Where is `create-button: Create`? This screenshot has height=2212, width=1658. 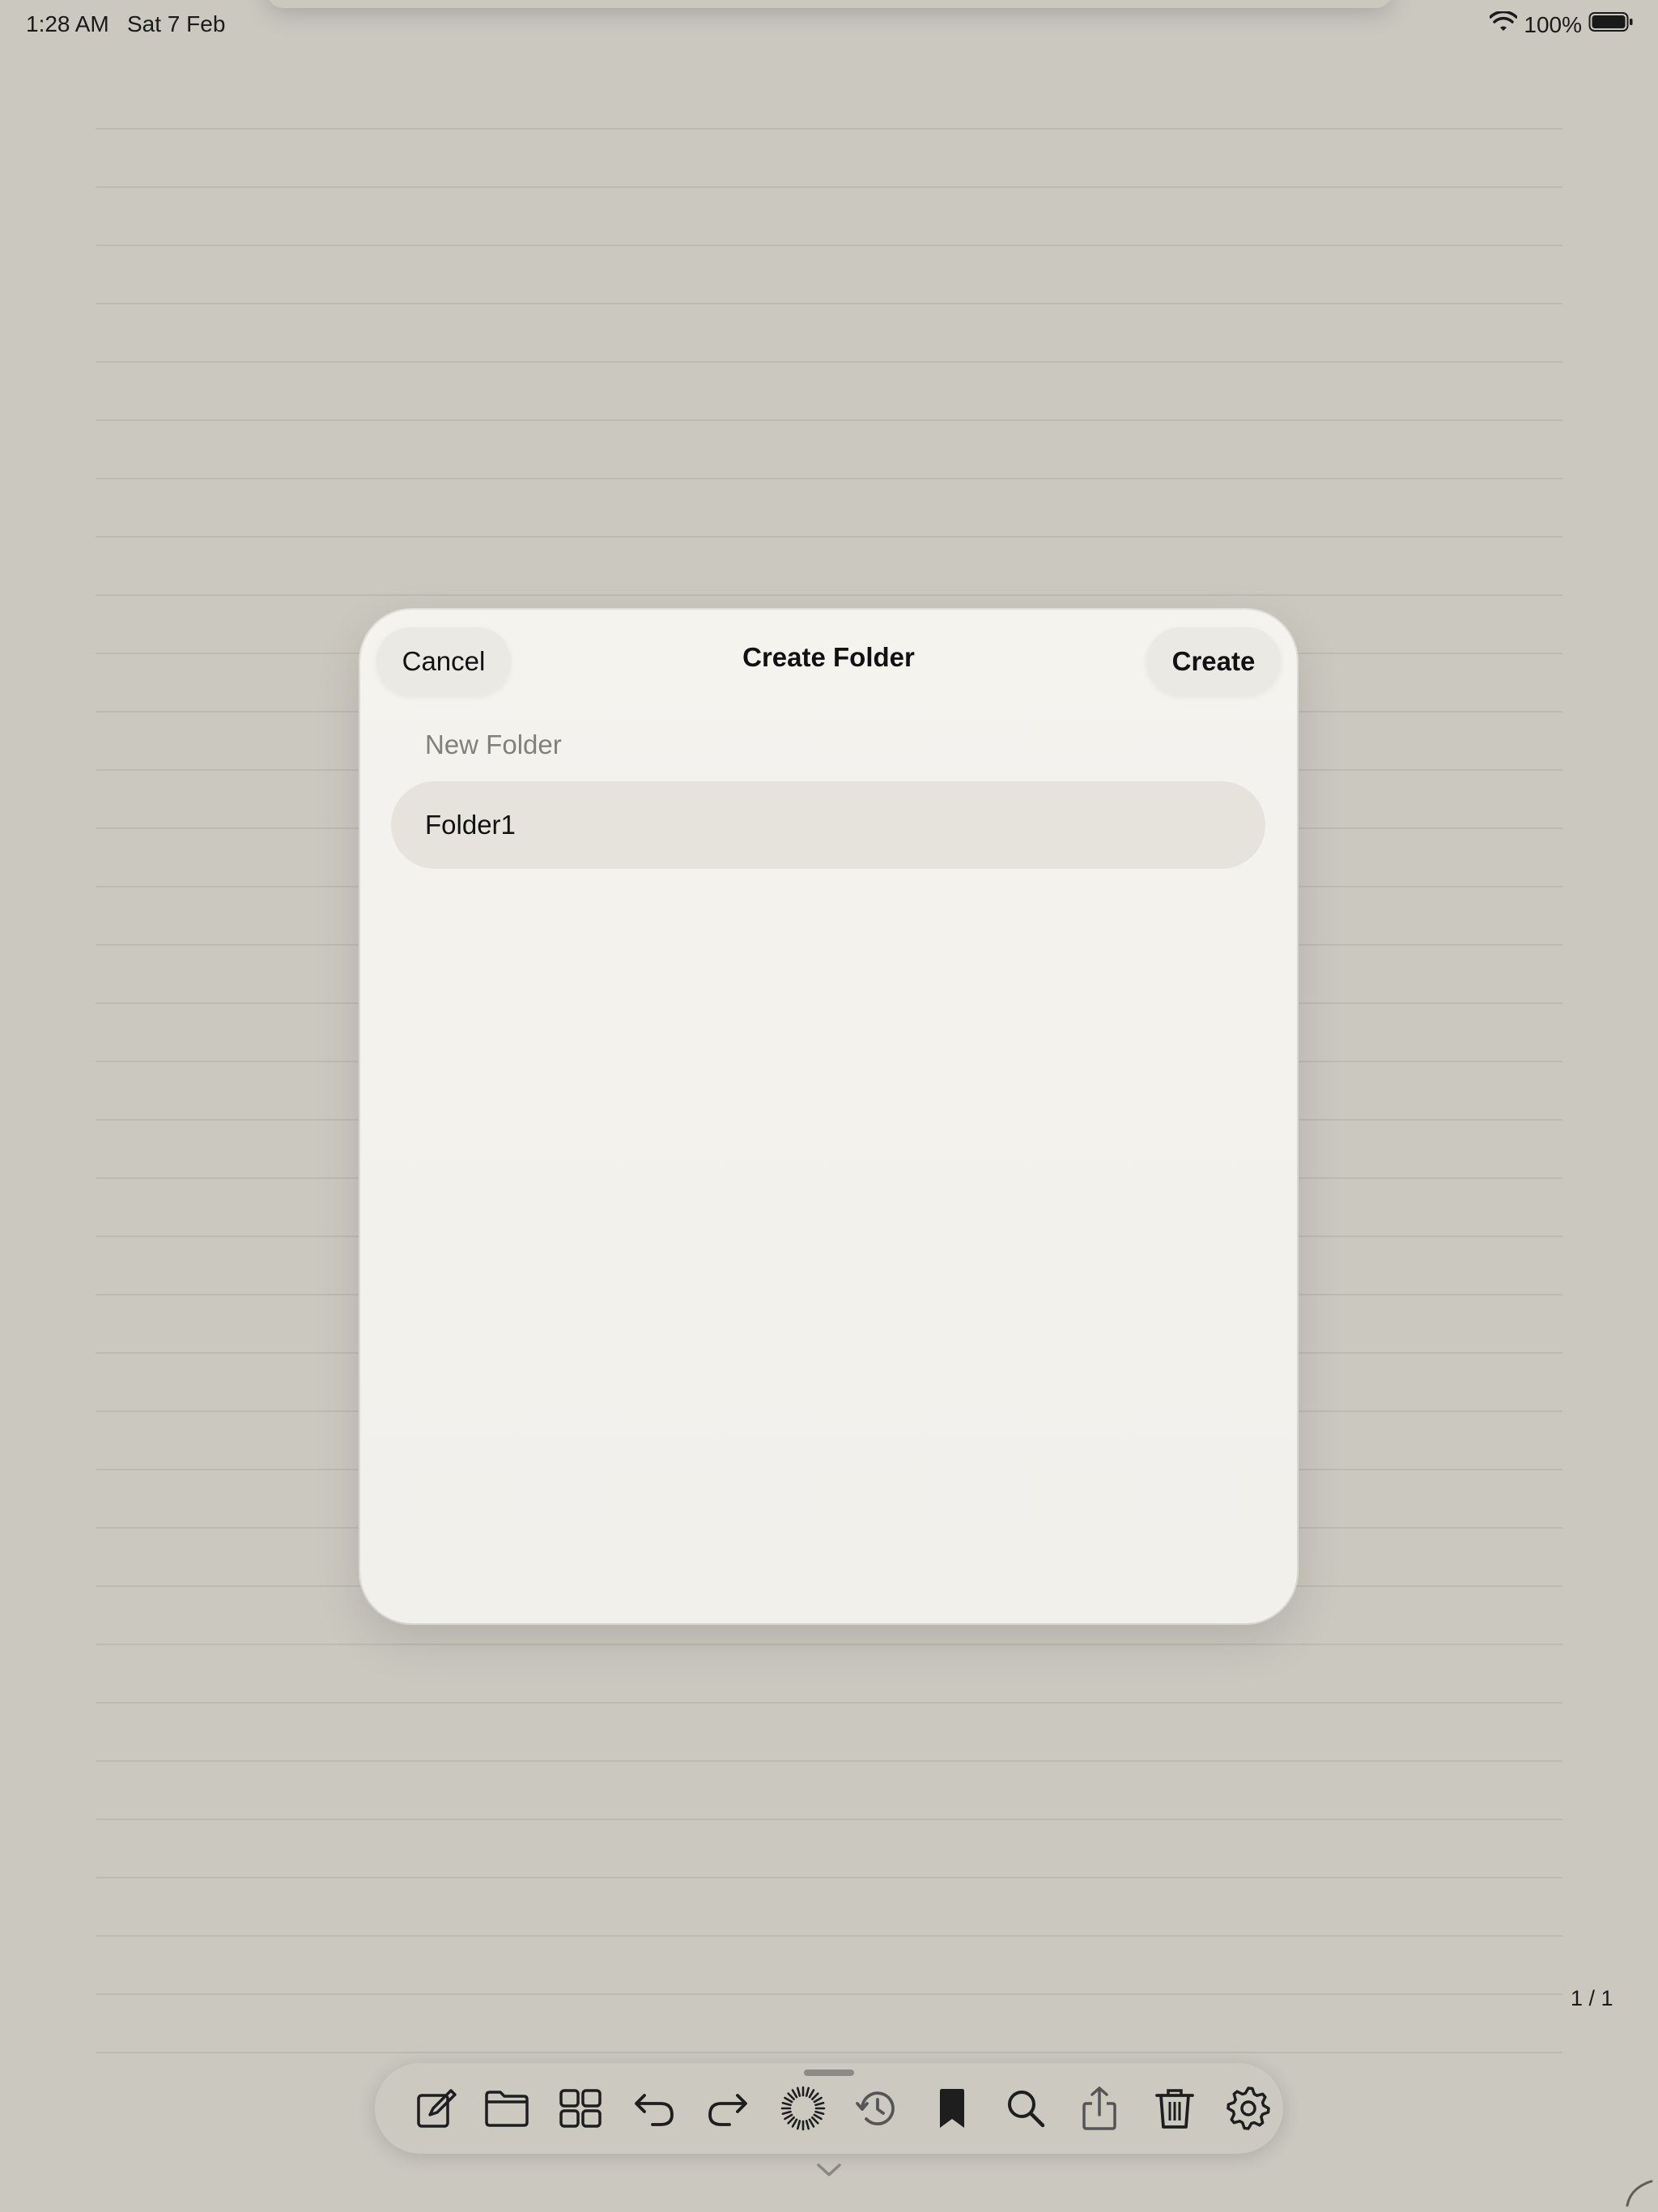
create-button: Create is located at coordinates (1213, 661).